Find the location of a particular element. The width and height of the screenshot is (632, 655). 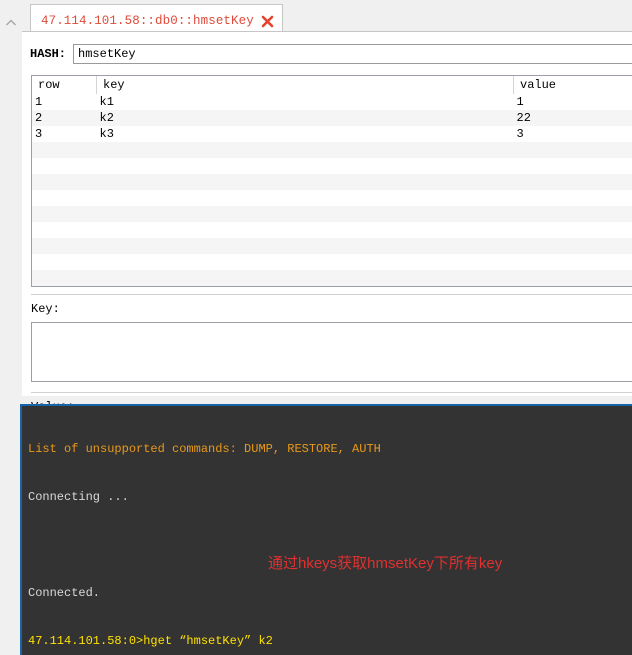

left-rail is located at coordinates (11, 198).